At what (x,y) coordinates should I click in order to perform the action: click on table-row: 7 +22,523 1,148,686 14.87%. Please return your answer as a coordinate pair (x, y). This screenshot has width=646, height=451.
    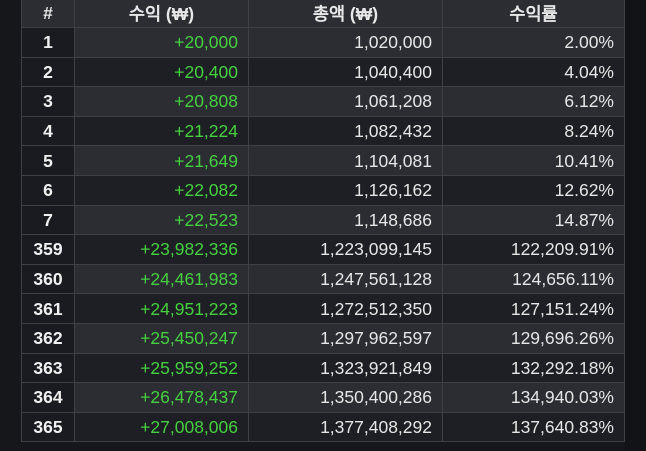
    Looking at the image, I should click on (323, 220).